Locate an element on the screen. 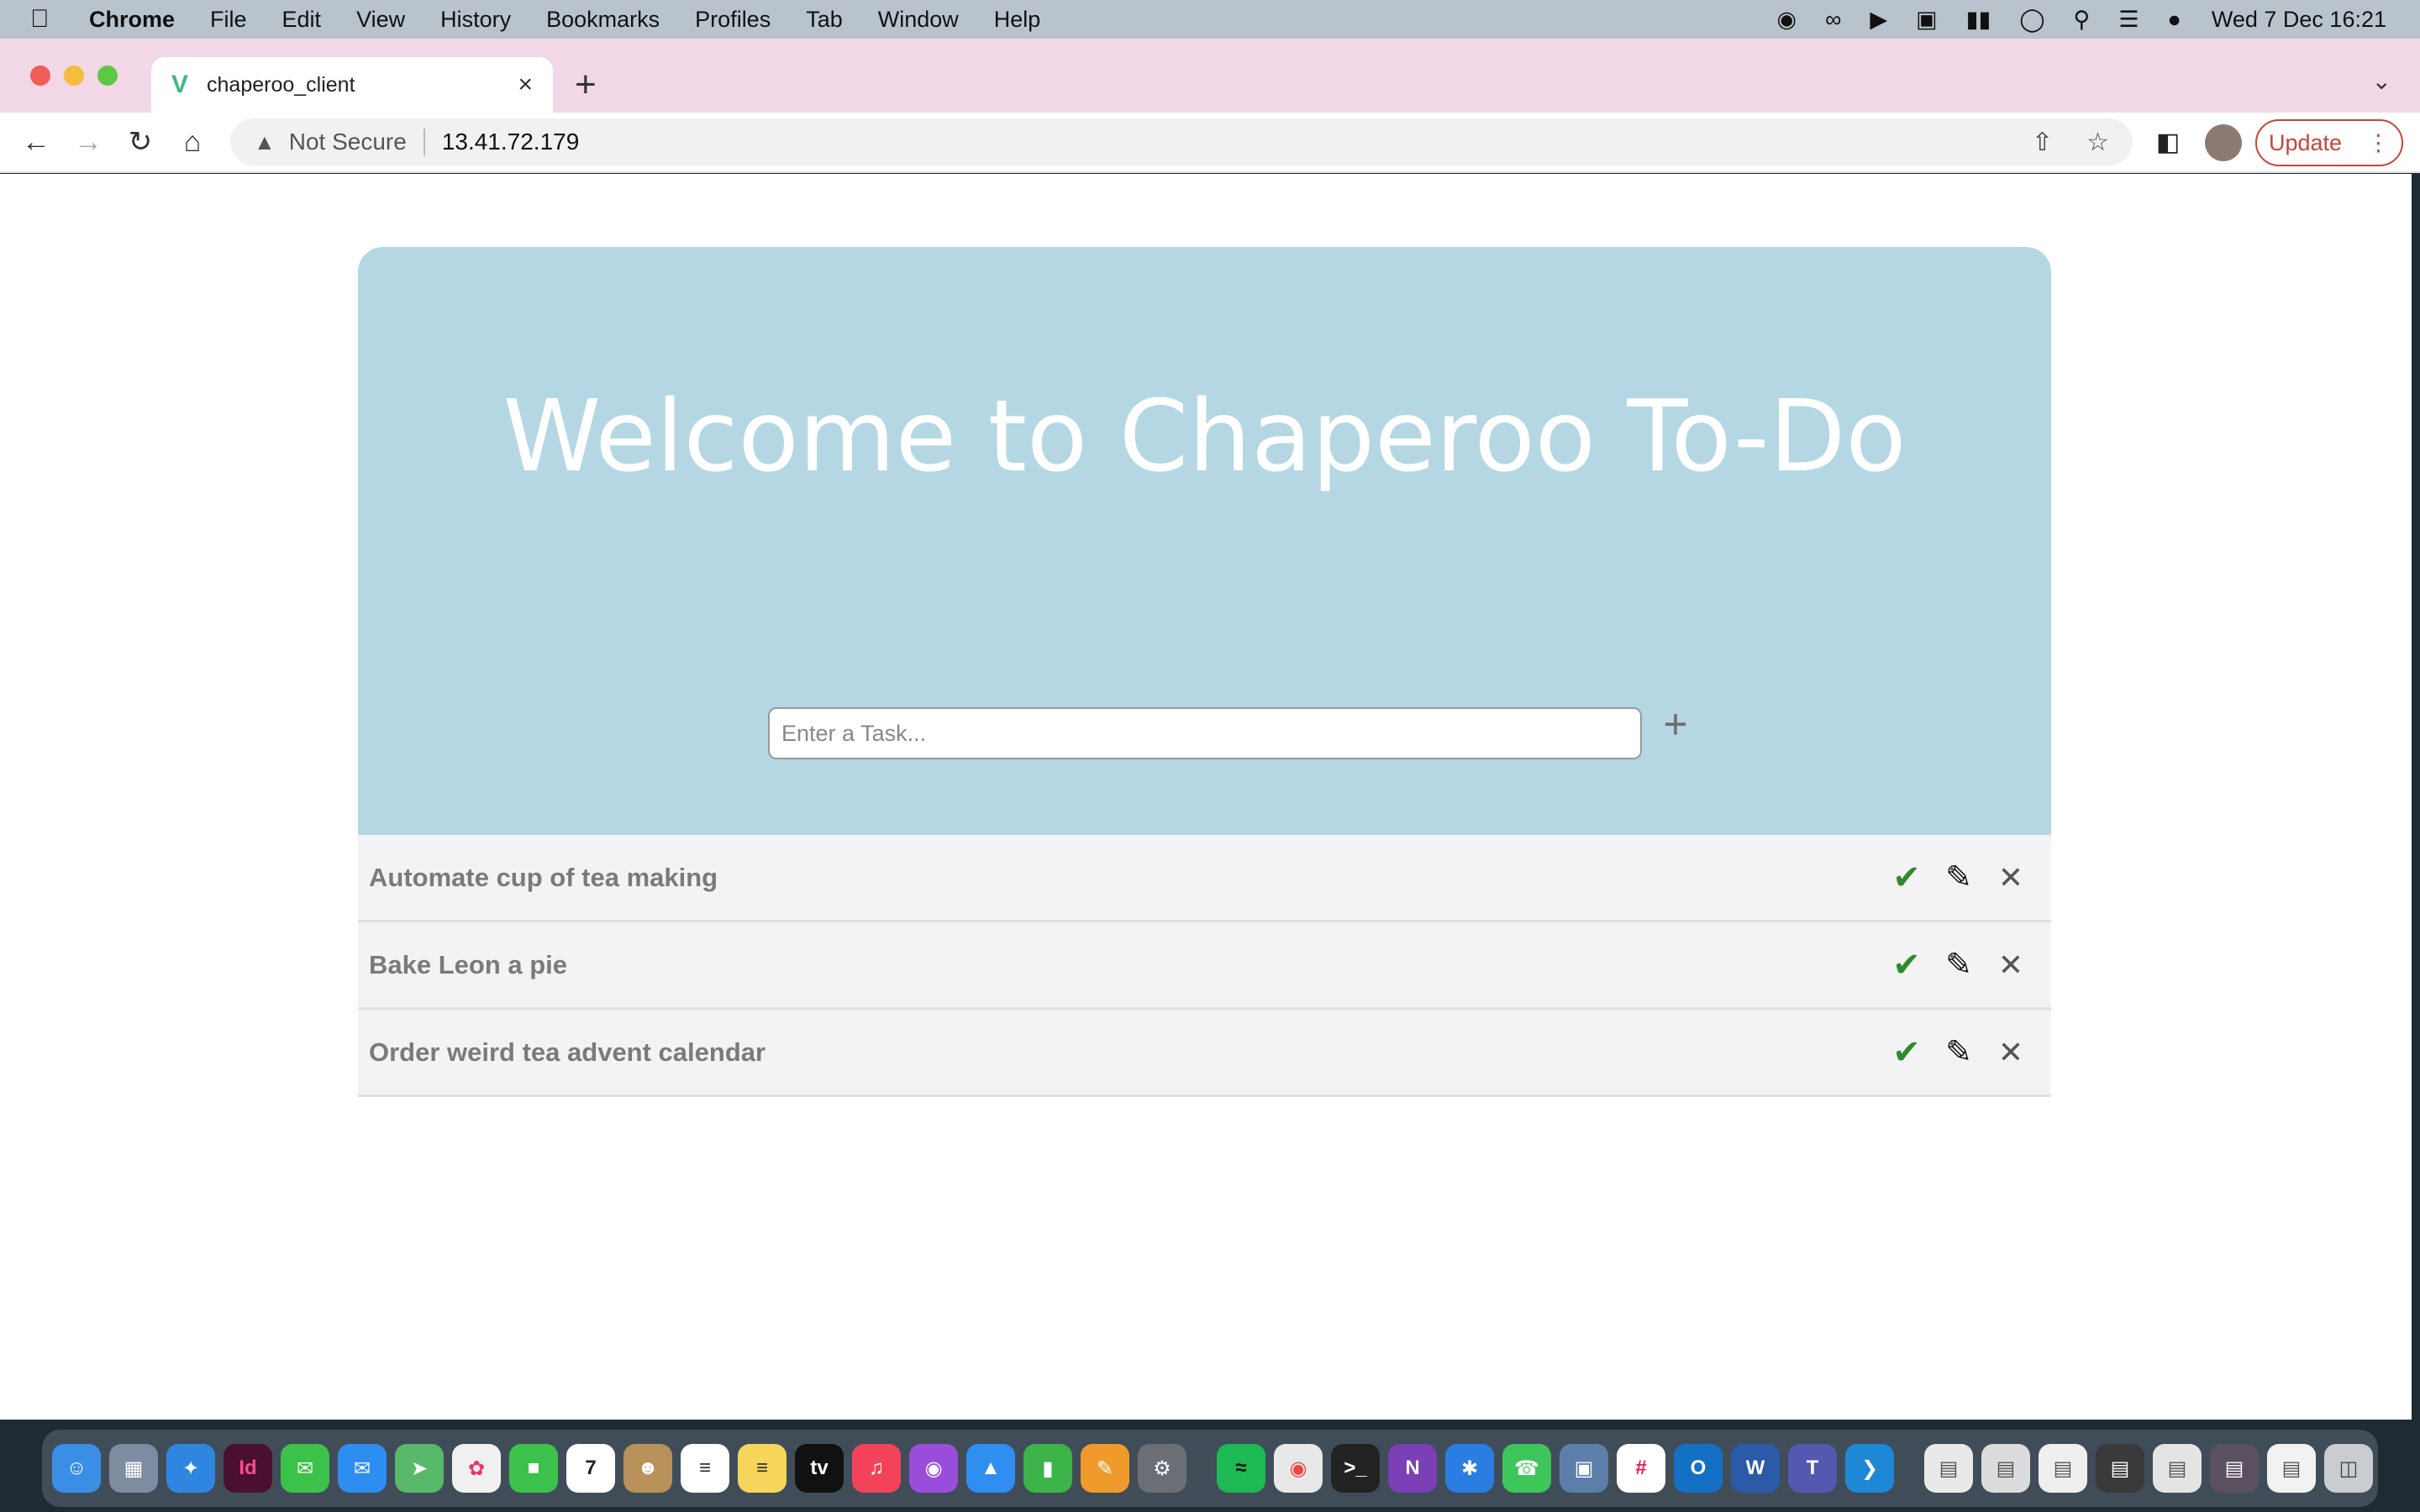 The image size is (2420, 1512). menubar-clock: Wed 7 Dec 16:21 is located at coordinates (2299, 20).